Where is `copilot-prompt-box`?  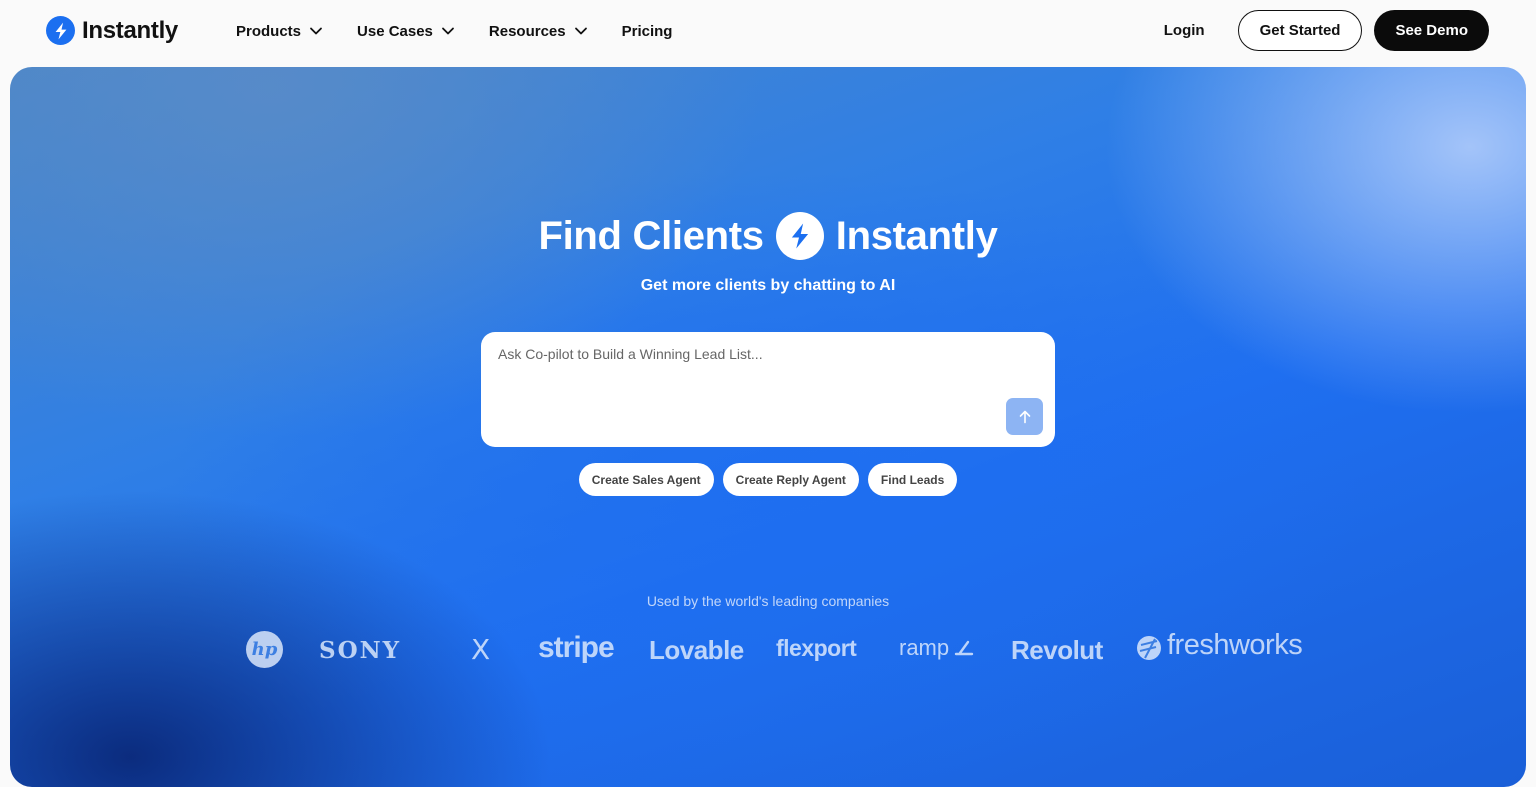
copilot-prompt-box is located at coordinates (768, 389).